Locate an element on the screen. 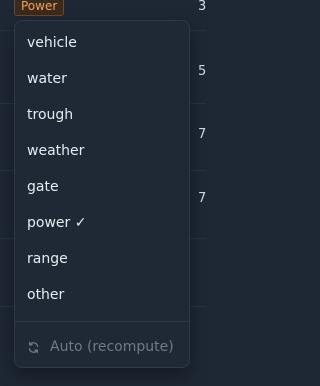  menu-item-other: other is located at coordinates (102, 295).